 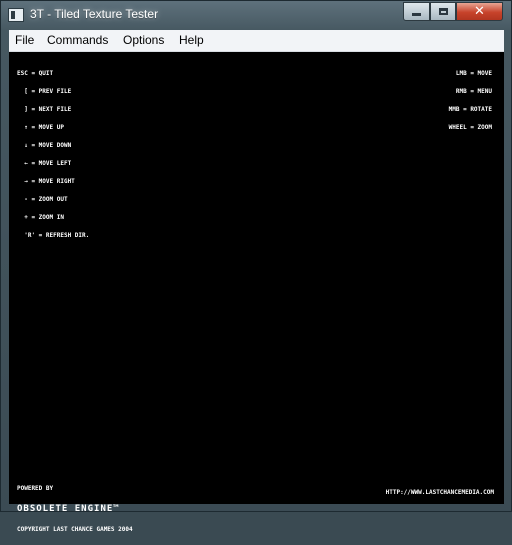 I want to click on maximize-button, so click(x=443, y=11).